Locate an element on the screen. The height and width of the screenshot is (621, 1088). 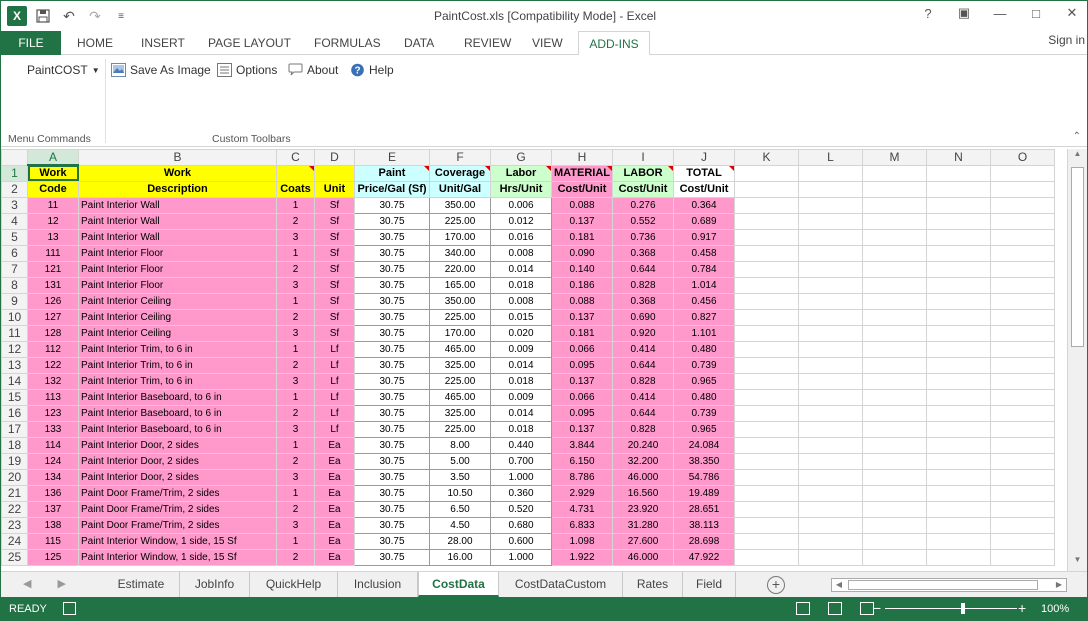
cell-labor-hrs: 0.014 is located at coordinates (521, 365).